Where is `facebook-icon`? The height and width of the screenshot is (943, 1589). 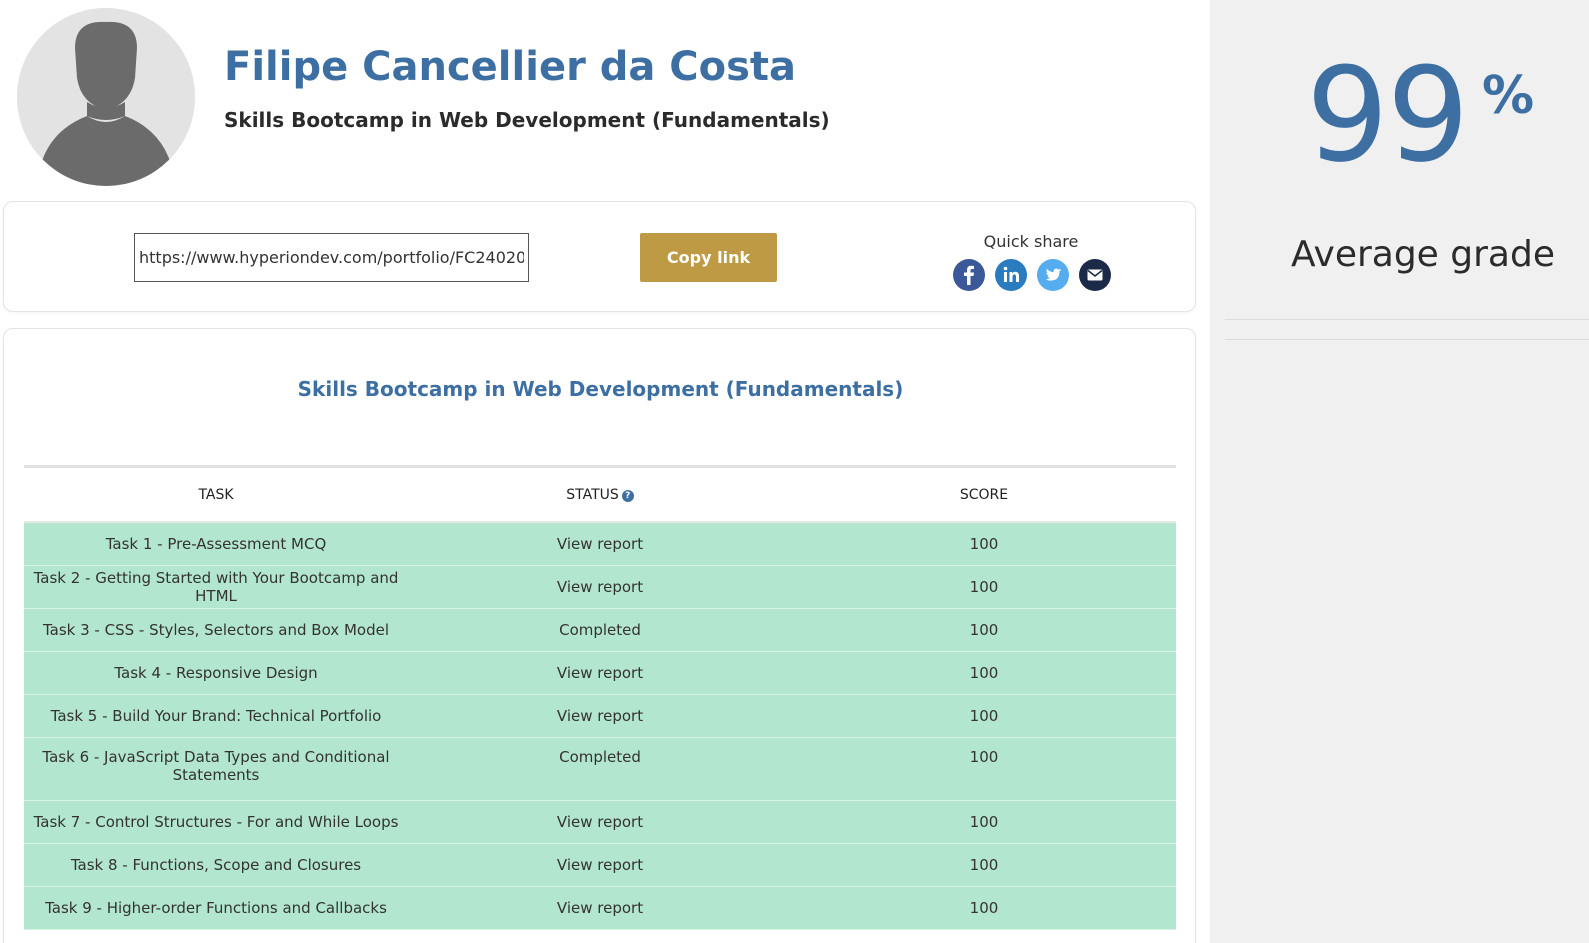
facebook-icon is located at coordinates (969, 275).